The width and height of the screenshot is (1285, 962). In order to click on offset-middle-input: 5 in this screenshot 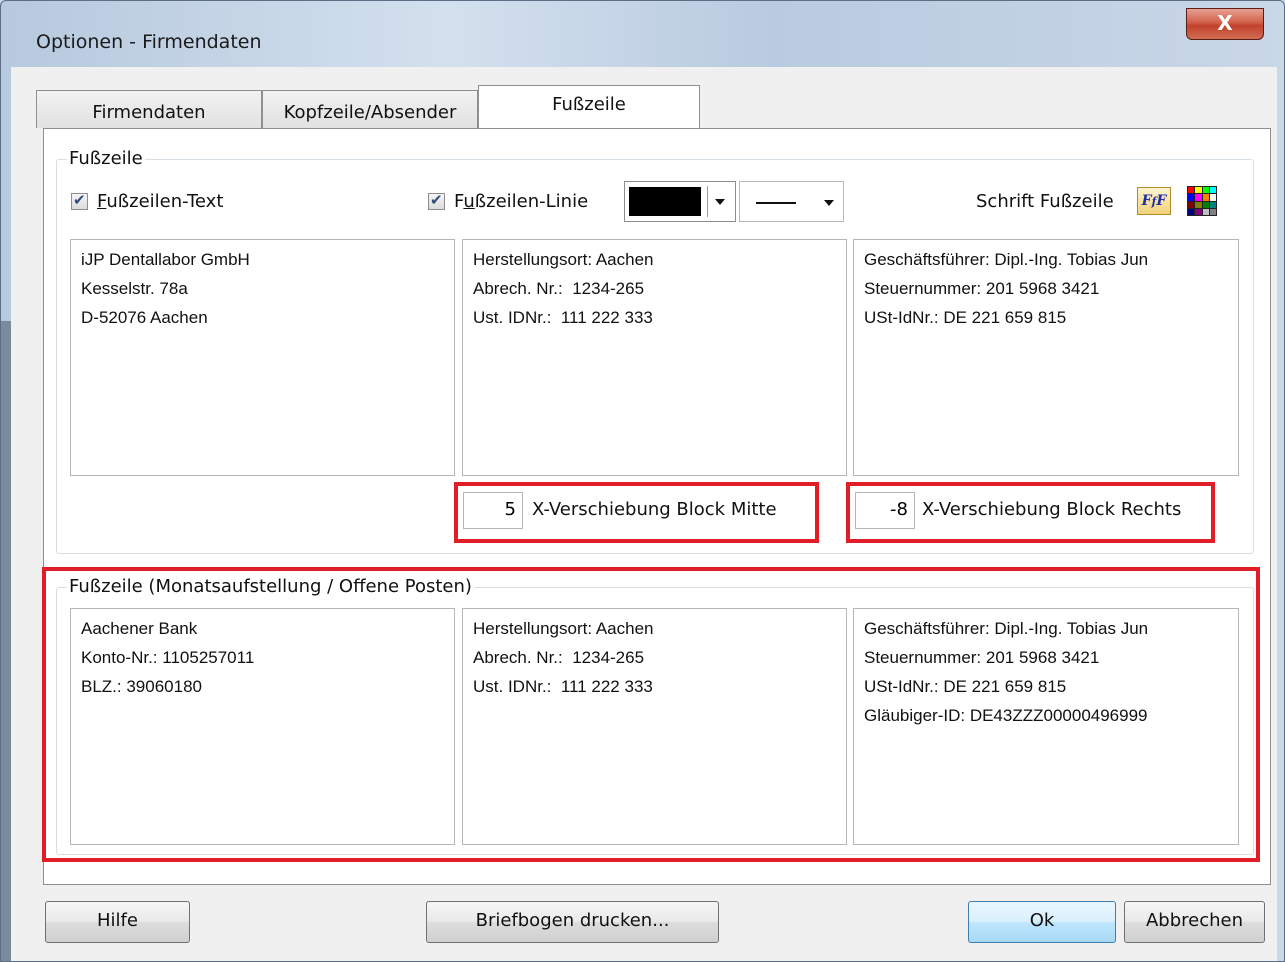, I will do `click(493, 510)`.